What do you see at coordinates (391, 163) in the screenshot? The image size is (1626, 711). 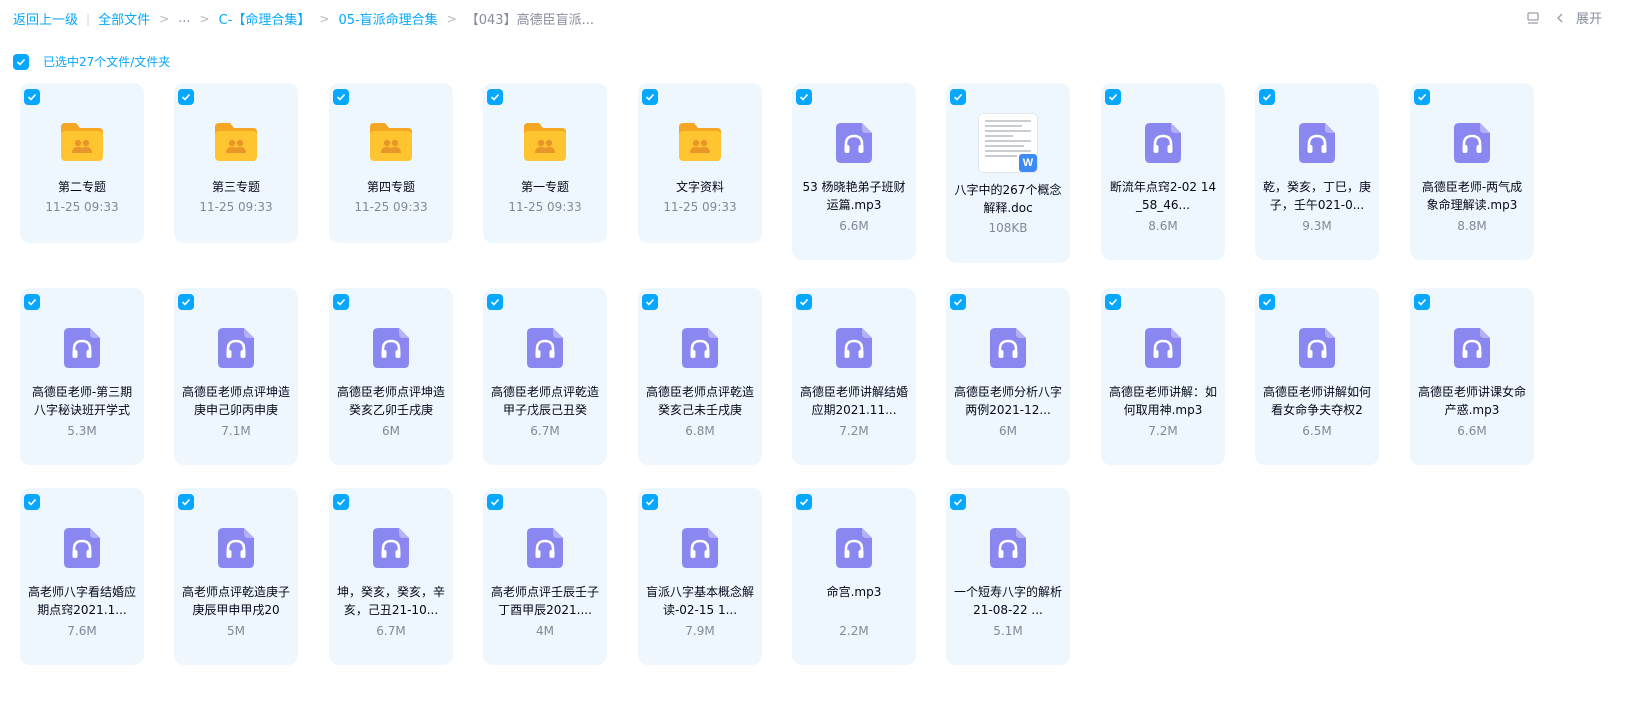 I see `file-card: 第四专题 11-25 09:33` at bounding box center [391, 163].